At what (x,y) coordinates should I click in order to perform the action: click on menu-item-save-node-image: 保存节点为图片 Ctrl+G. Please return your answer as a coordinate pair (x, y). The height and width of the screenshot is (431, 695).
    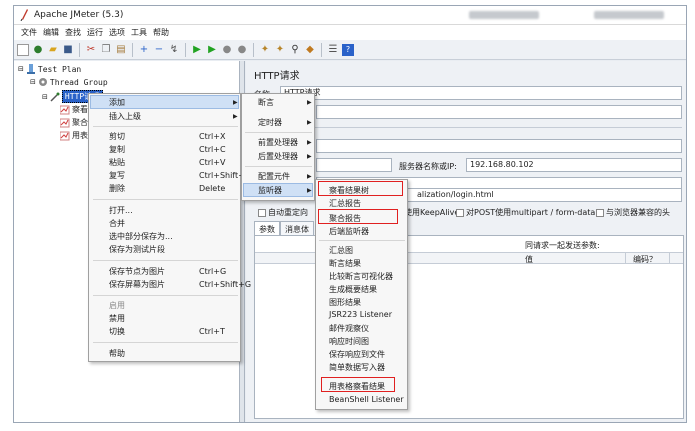
    Looking at the image, I should click on (174, 271).